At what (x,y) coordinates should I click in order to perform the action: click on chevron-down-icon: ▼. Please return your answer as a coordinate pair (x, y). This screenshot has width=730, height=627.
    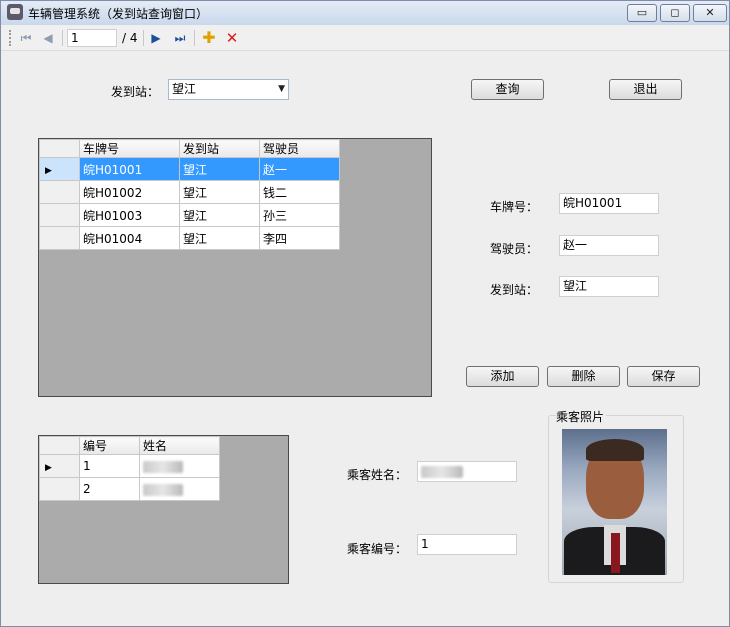
    Looking at the image, I should click on (281, 89).